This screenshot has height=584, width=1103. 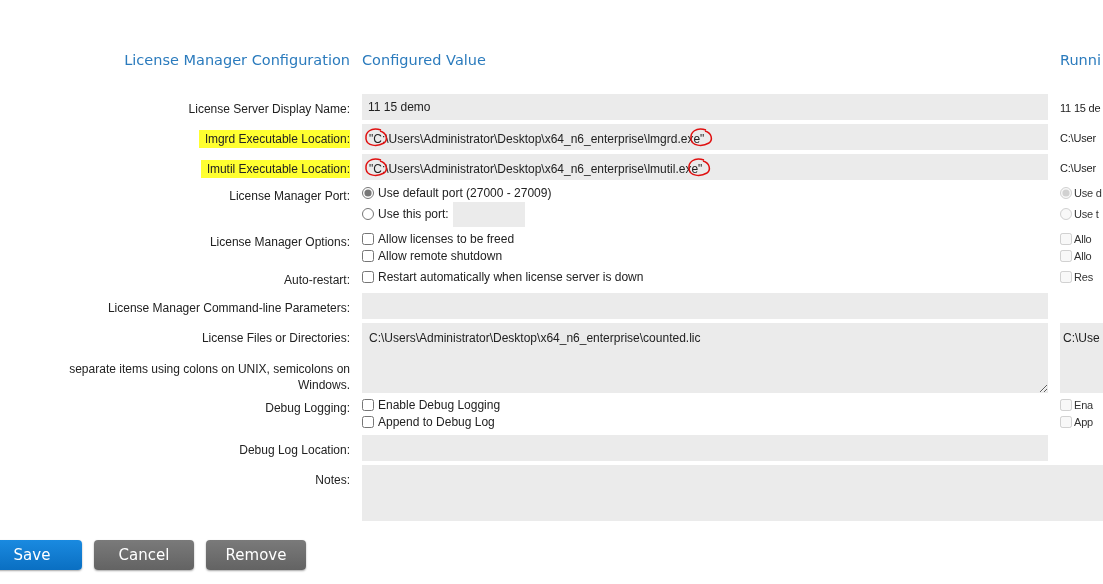 What do you see at coordinates (274, 138) in the screenshot?
I see `field-label: lmgrd Executable Location:` at bounding box center [274, 138].